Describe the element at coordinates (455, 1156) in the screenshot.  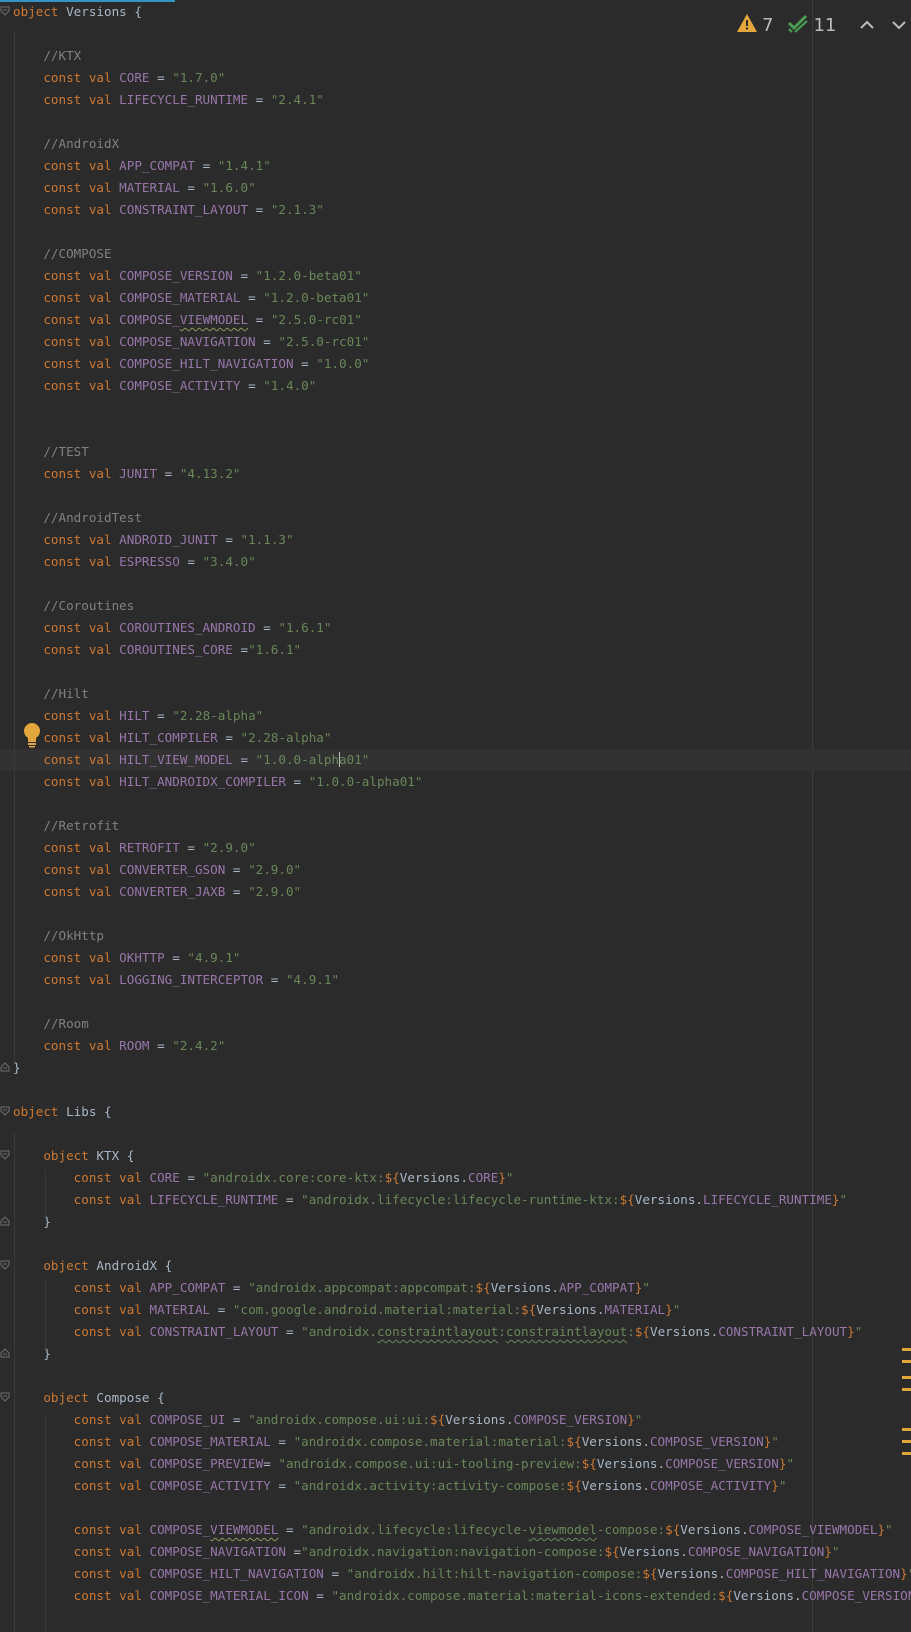
I see `code-line: object KTX {` at that location.